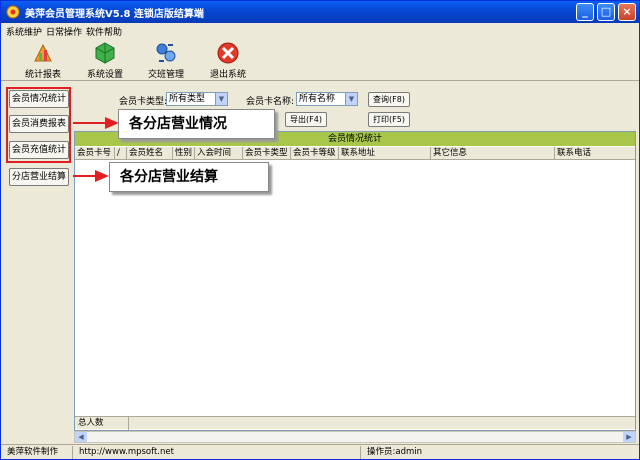  Describe the element at coordinates (218, 452) in the screenshot. I see `status-url: http://www.mpsoft.net` at that location.